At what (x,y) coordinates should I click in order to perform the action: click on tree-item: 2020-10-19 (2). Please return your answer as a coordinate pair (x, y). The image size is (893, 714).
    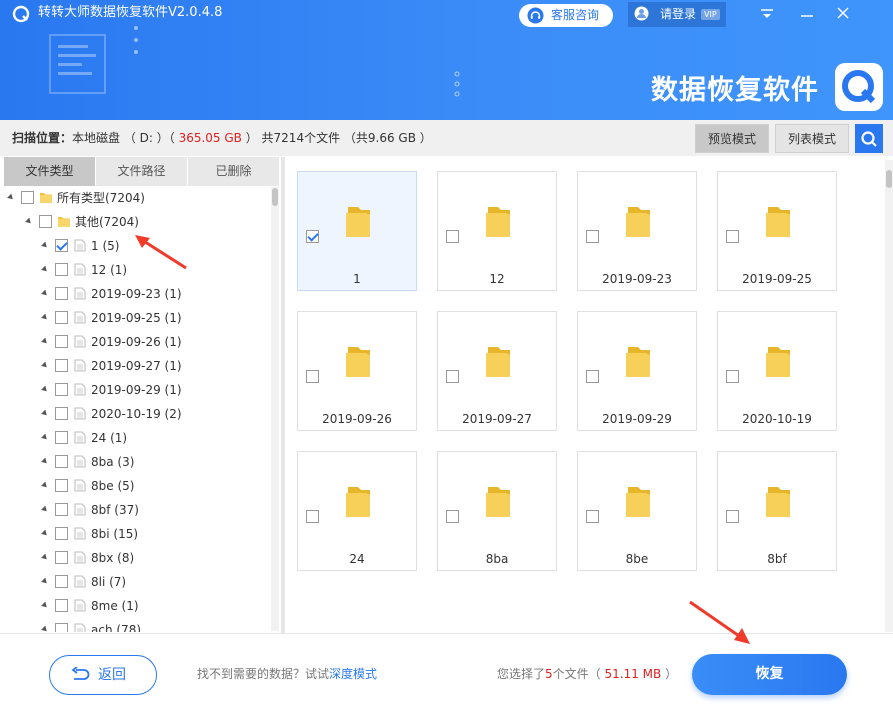
    Looking at the image, I should click on (137, 414).